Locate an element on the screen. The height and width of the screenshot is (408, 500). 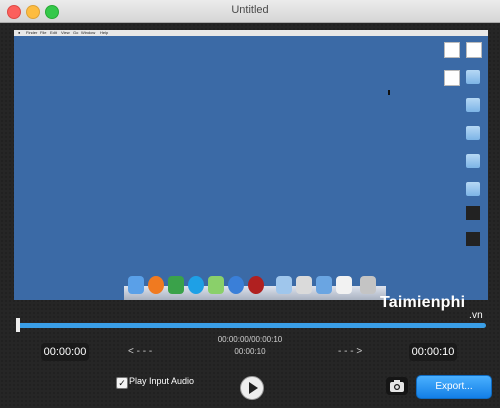
timeline-track is located at coordinates (251, 325).